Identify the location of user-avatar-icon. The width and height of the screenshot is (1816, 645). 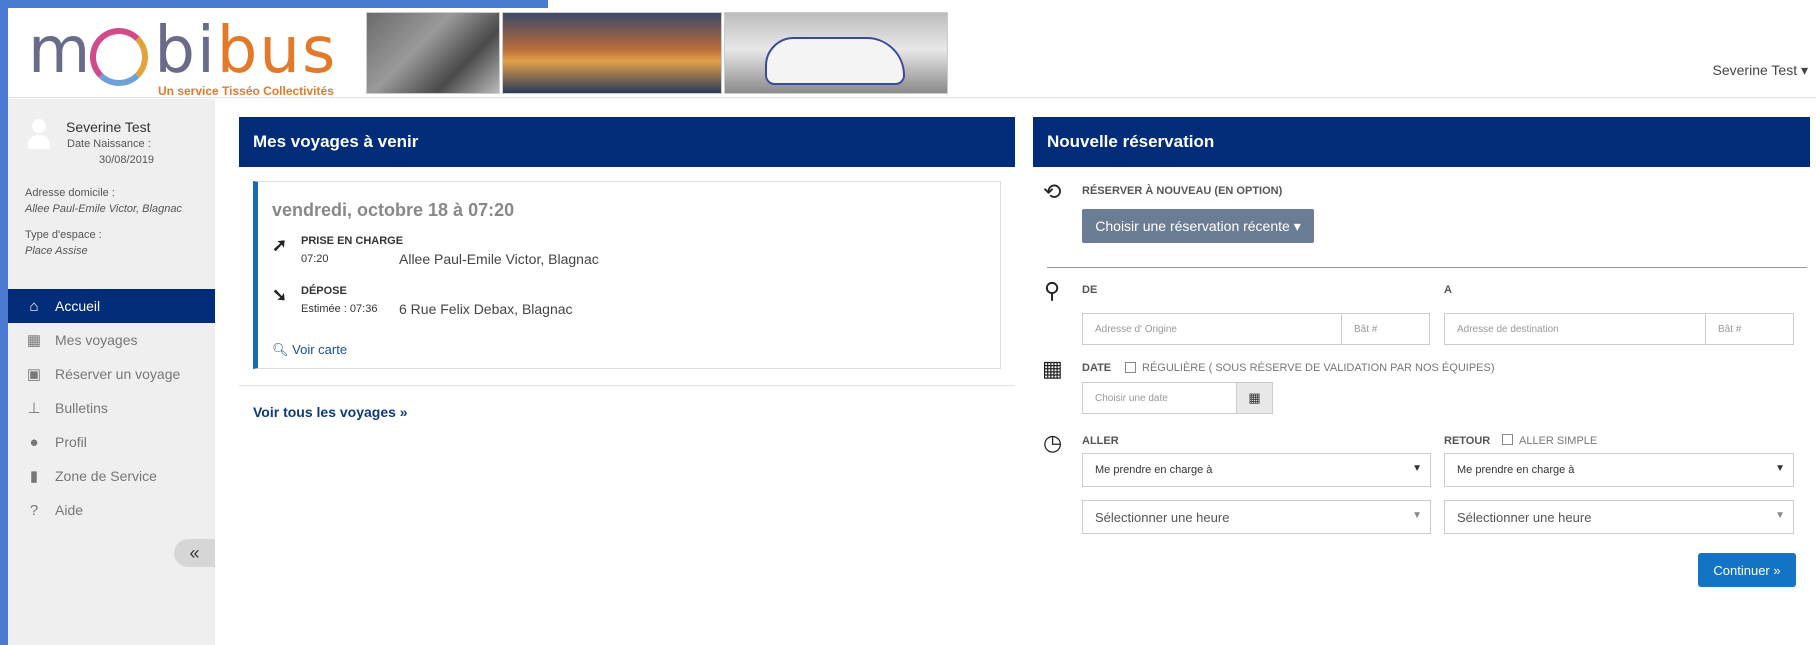
(39, 134).